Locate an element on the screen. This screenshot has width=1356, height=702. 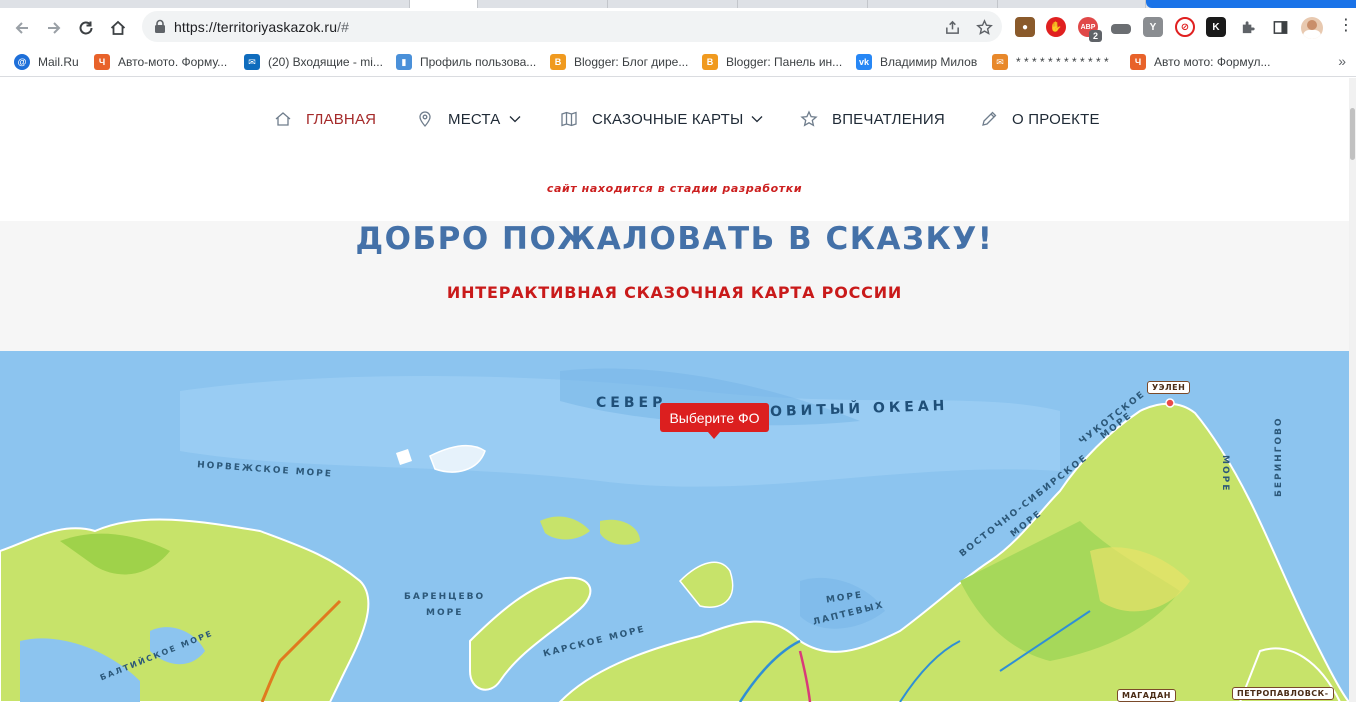
sea-label-bering: МОРЕ is located at coordinates (1225, 474).